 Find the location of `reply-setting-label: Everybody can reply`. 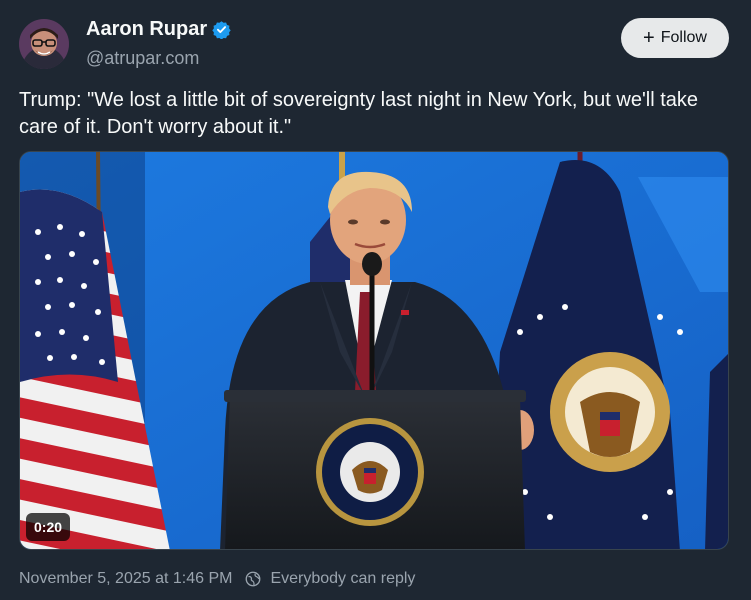

reply-setting-label: Everybody can reply is located at coordinates (343, 578).